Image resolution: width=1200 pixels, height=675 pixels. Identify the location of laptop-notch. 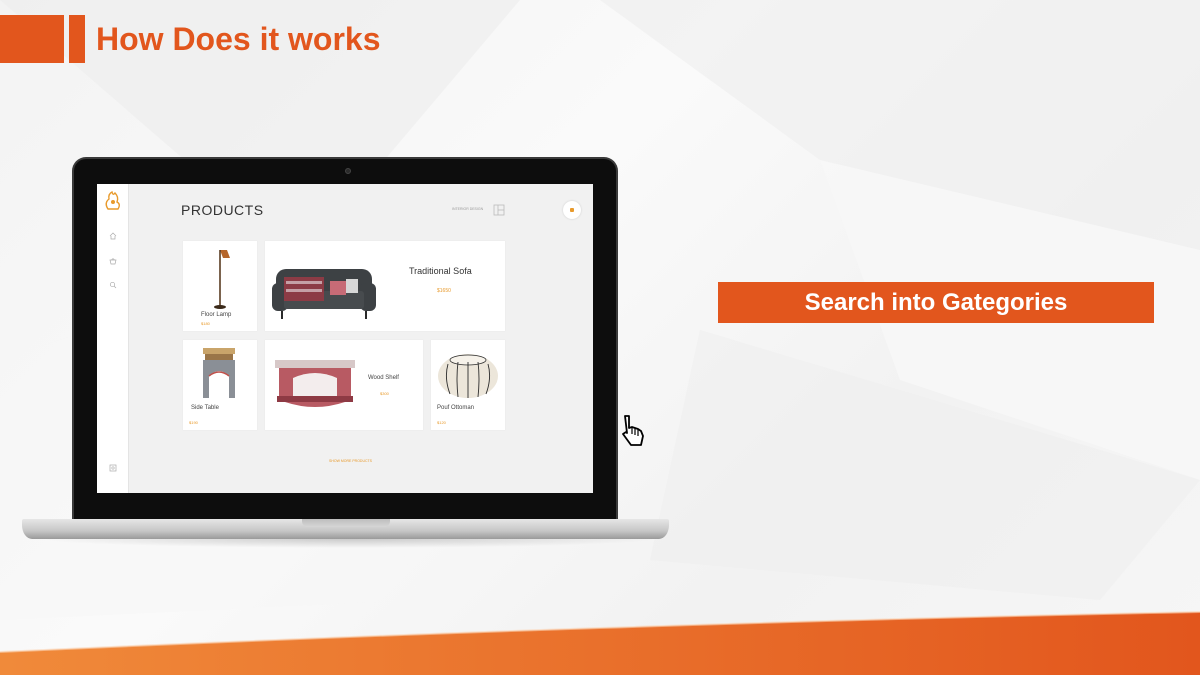
(346, 523).